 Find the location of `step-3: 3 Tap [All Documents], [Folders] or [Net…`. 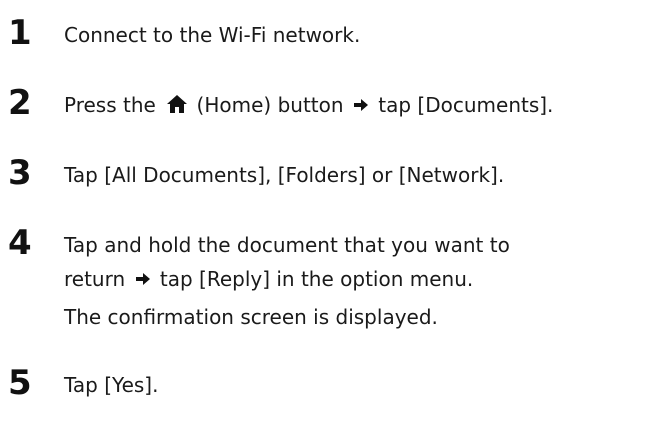

step-3: 3 Tap [All Documents], [Folders] or [Net… is located at coordinates (333, 174).